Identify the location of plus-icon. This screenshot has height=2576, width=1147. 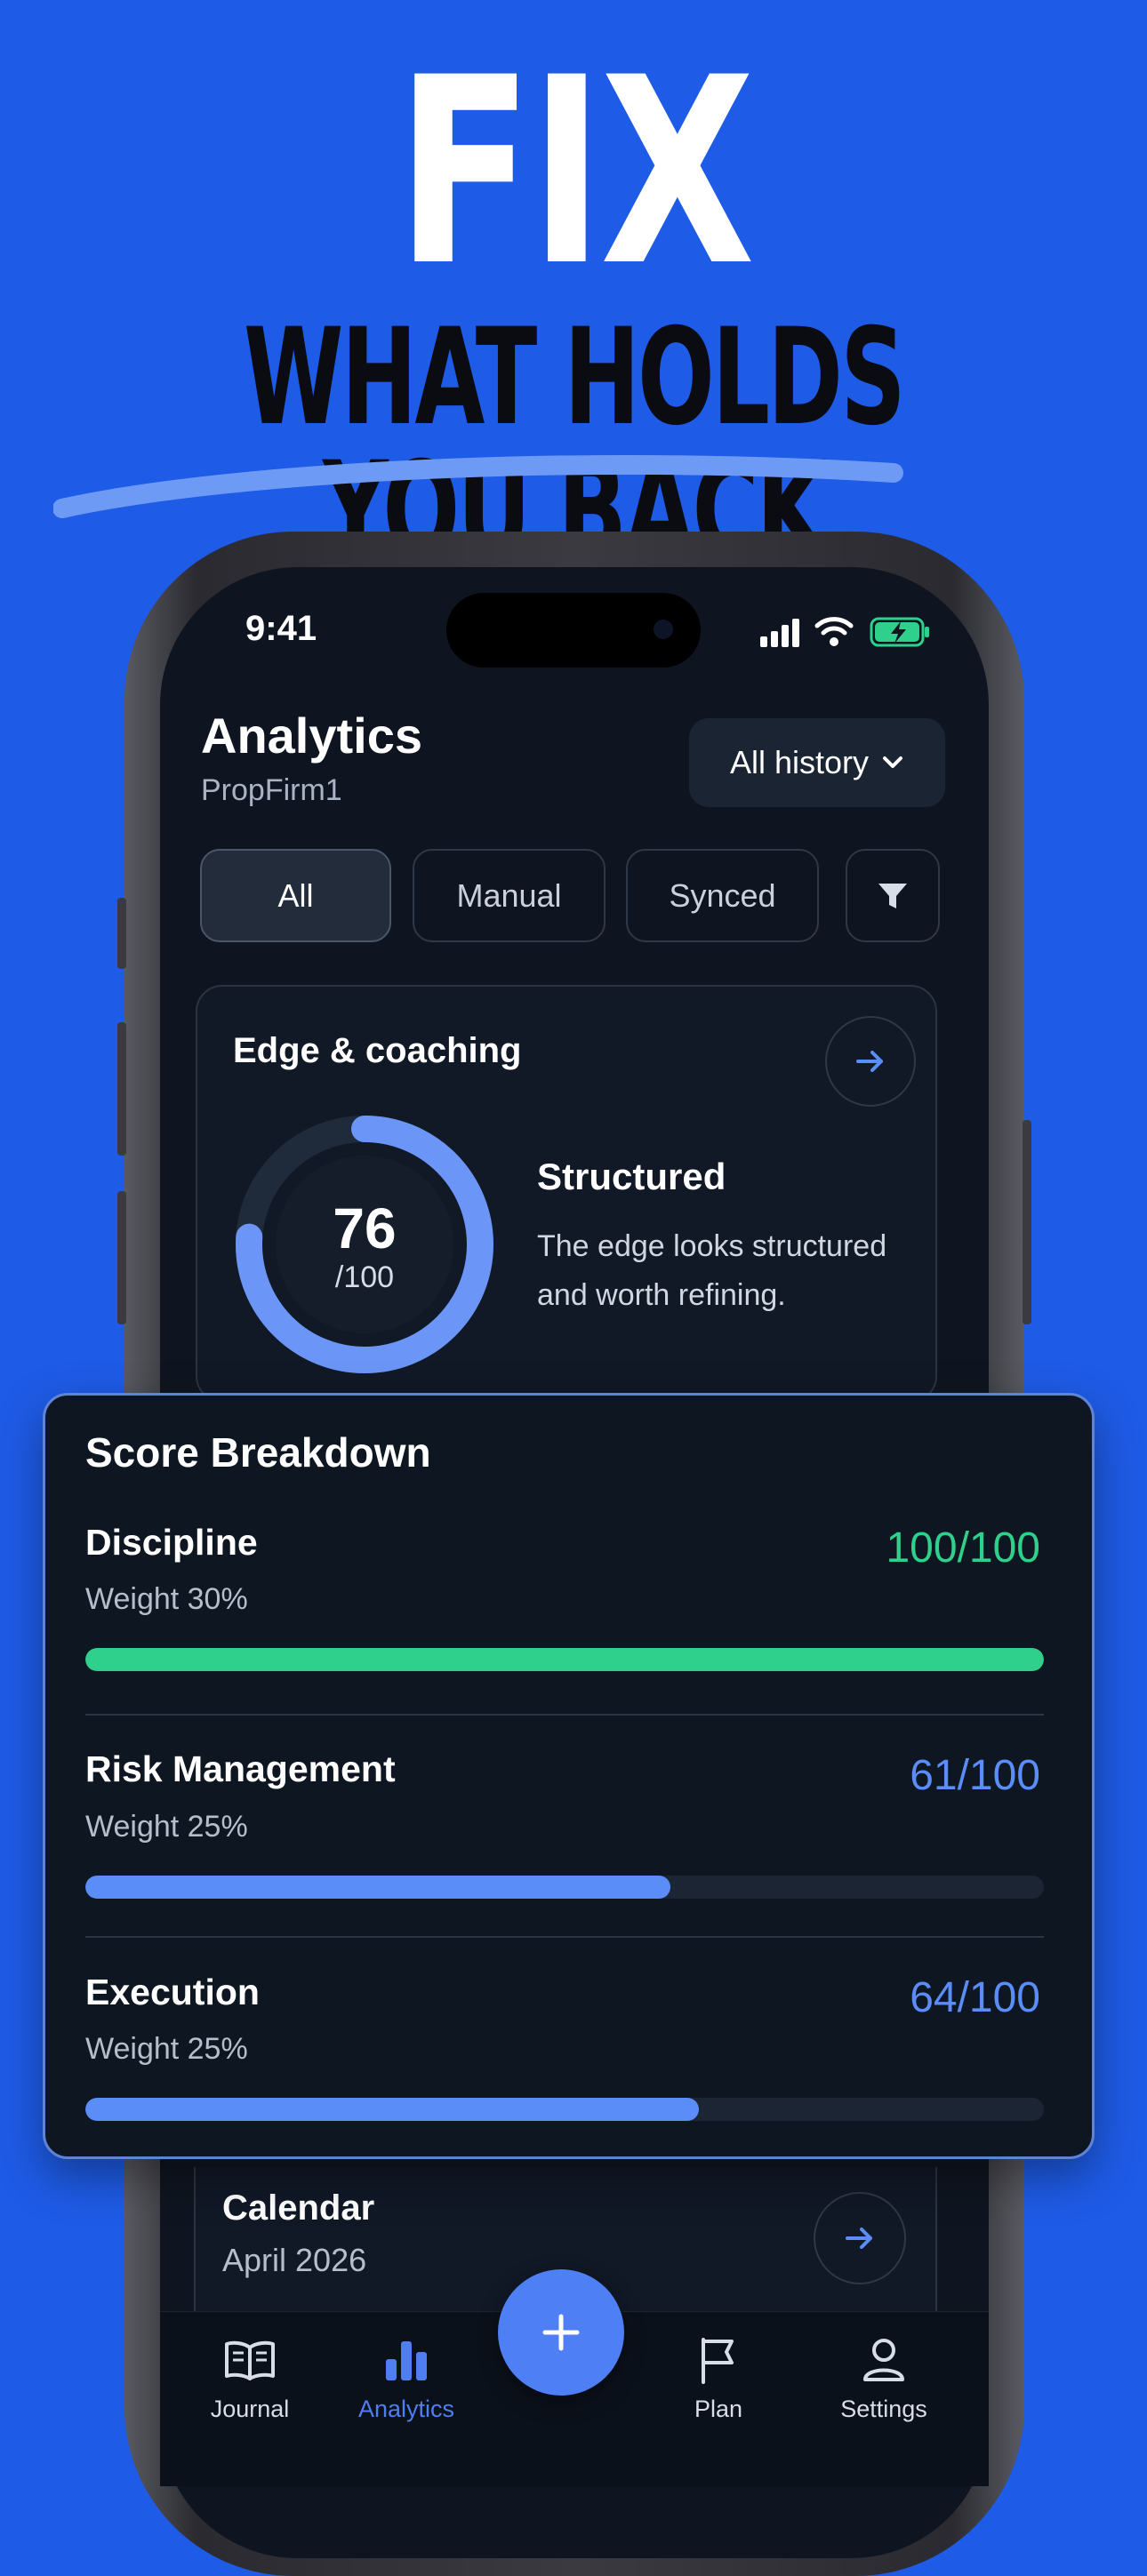
(561, 2332).